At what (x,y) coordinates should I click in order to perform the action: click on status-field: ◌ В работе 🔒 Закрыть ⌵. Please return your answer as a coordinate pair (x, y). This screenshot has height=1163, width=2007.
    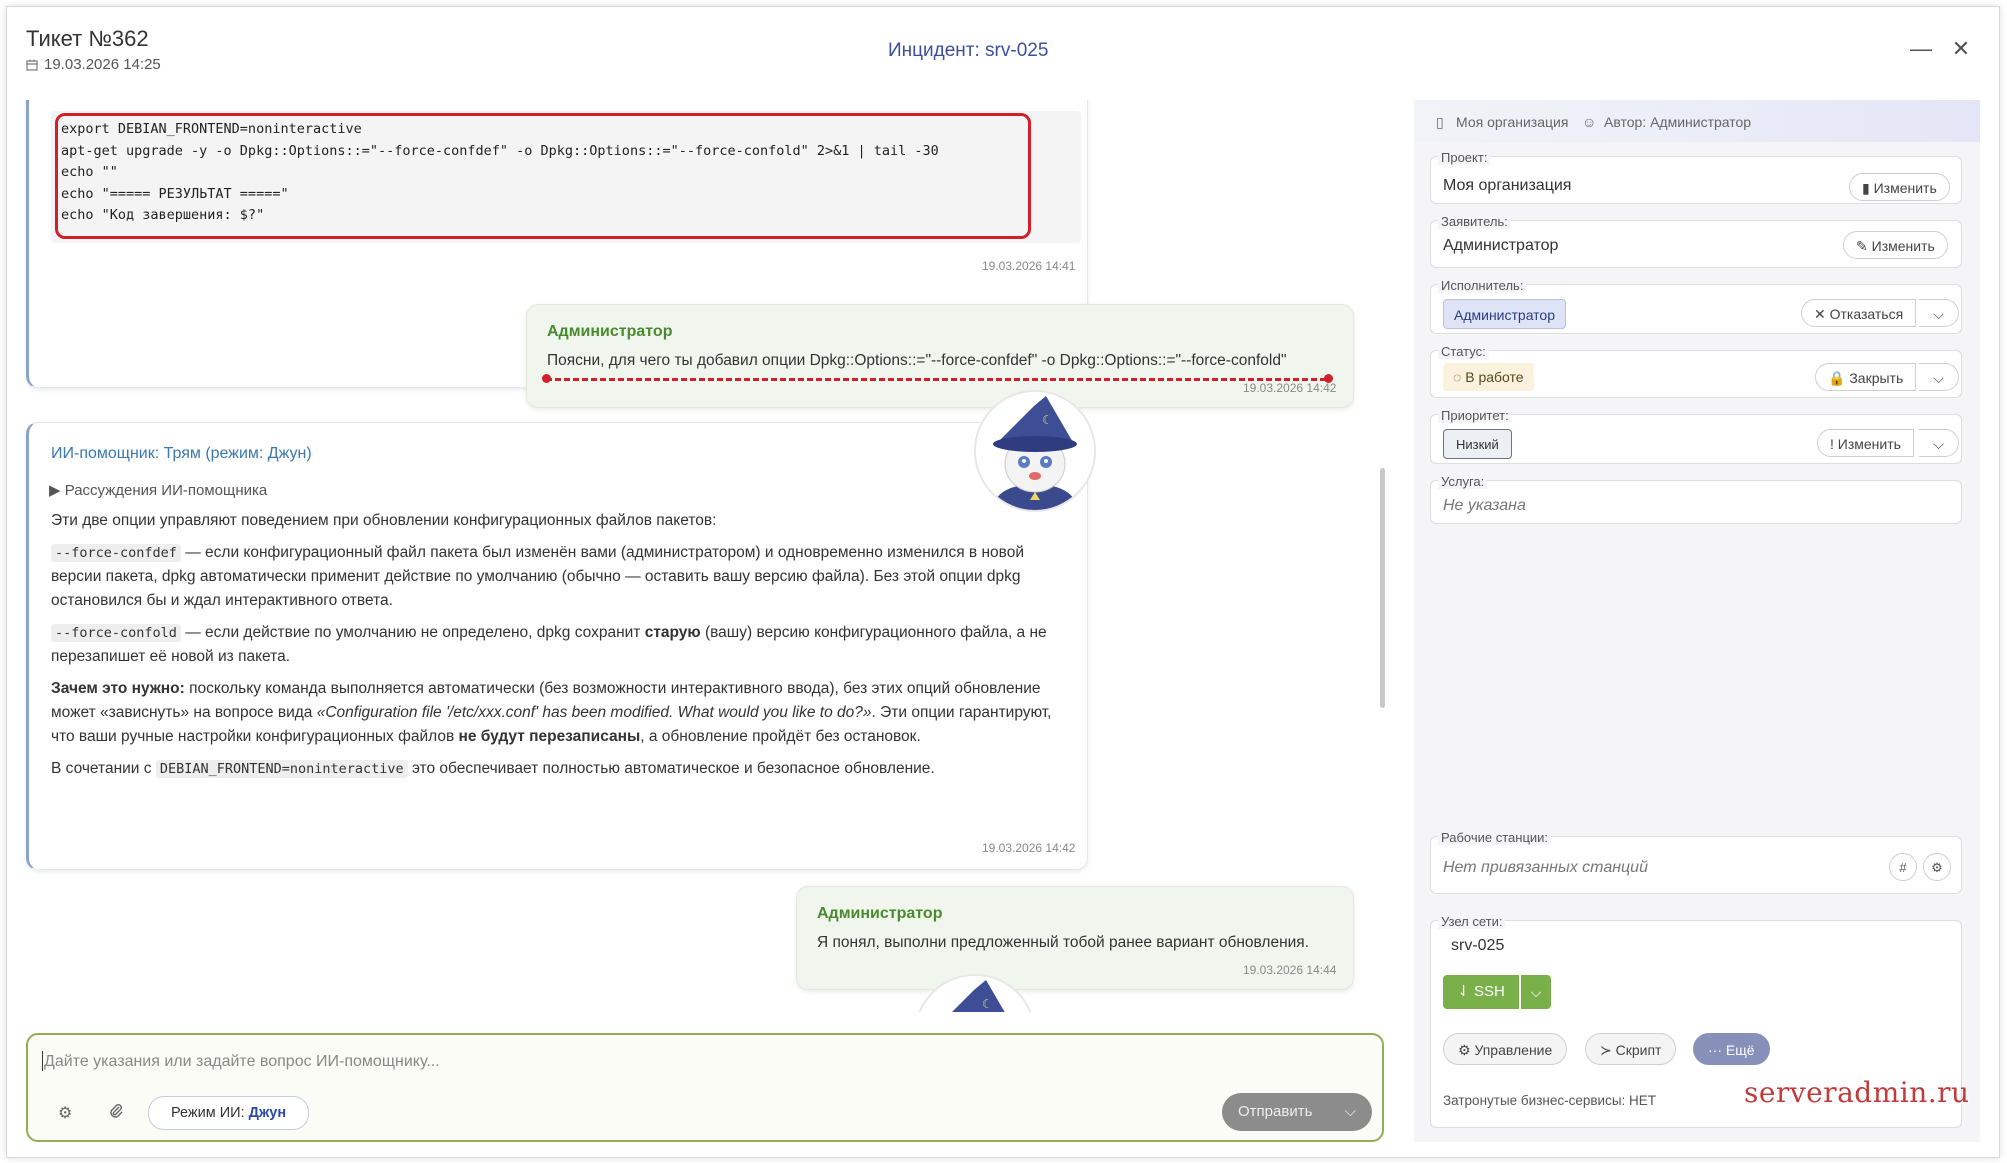
    Looking at the image, I should click on (1696, 374).